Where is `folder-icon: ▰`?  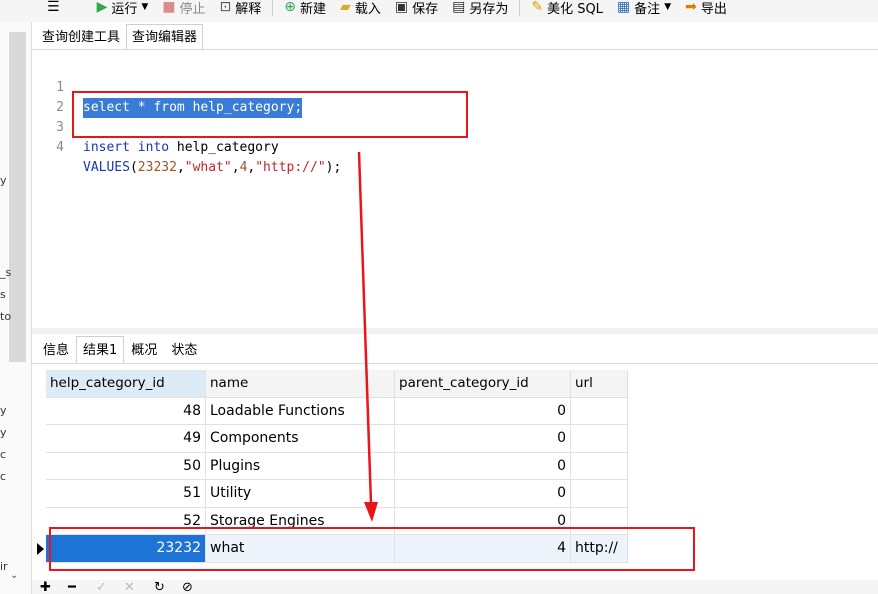 folder-icon: ▰ is located at coordinates (345, 7).